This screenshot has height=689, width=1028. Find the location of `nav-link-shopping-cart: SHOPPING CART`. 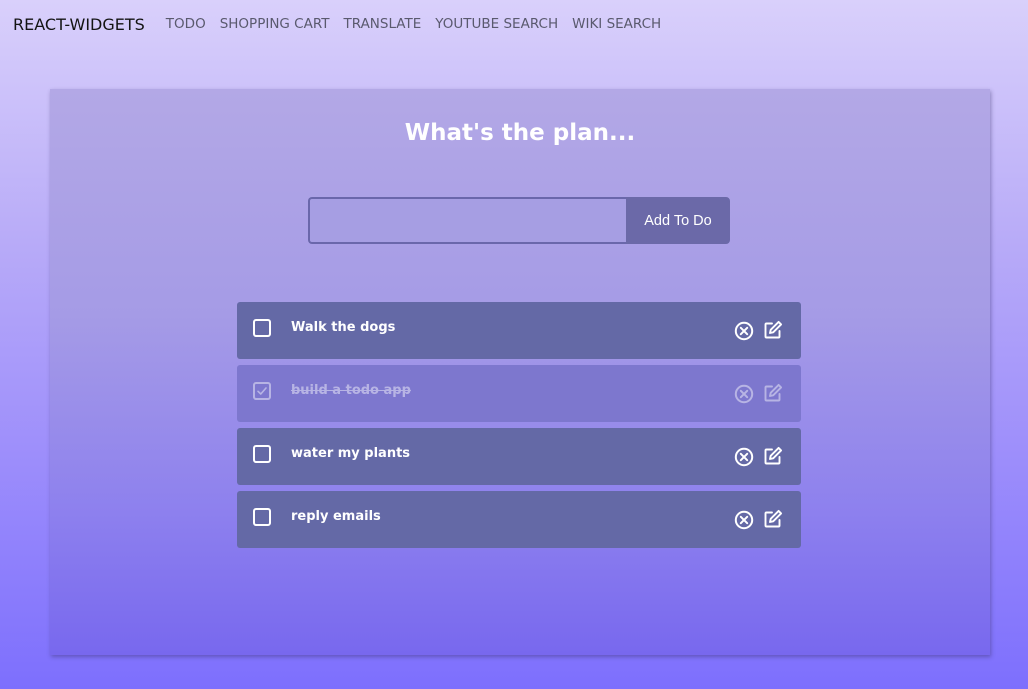

nav-link-shopping-cart: SHOPPING CART is located at coordinates (275, 24).